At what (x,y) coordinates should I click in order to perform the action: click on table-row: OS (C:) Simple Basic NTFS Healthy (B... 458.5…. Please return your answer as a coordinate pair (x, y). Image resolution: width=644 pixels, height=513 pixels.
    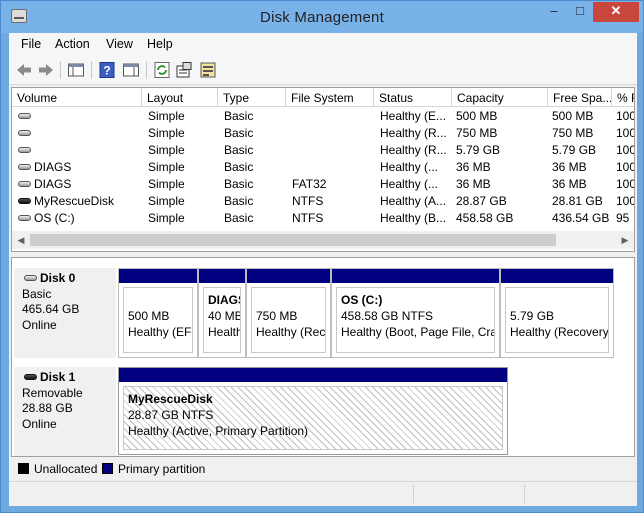
    Looking at the image, I should click on (323, 218).